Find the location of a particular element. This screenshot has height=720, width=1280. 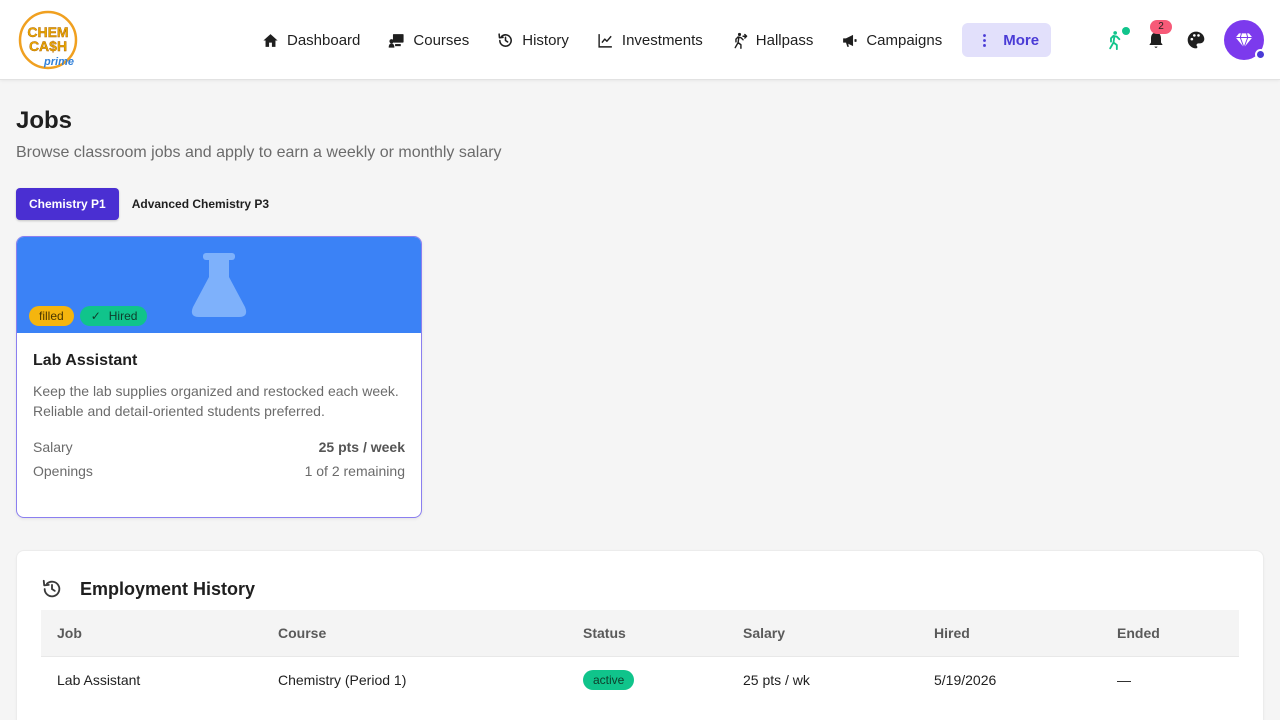

salary-label: Salary is located at coordinates (53, 447).